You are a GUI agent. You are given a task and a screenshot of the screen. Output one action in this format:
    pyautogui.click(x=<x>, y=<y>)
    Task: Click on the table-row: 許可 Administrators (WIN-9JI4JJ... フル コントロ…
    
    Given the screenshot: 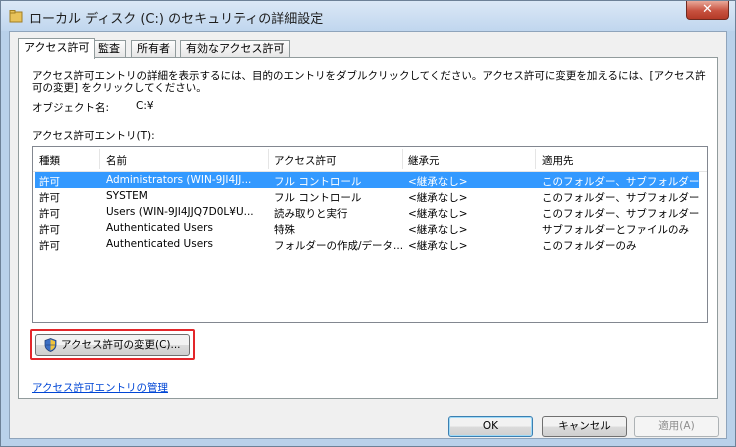 What is the action you would take?
    pyautogui.click(x=367, y=180)
    